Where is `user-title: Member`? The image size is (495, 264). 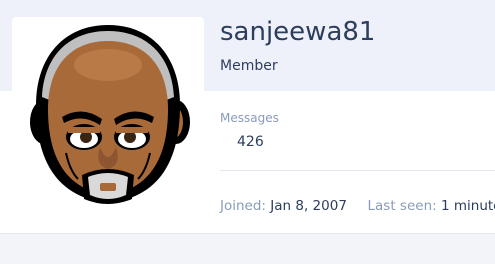 user-title: Member is located at coordinates (249, 66).